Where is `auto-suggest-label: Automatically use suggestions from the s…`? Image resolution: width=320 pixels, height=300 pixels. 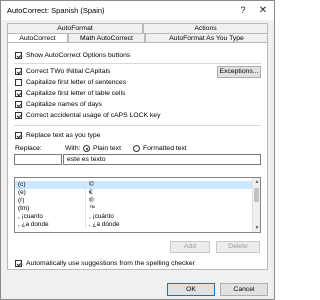
auto-suggest-label: Automatically use suggestions from the s… is located at coordinates (110, 263).